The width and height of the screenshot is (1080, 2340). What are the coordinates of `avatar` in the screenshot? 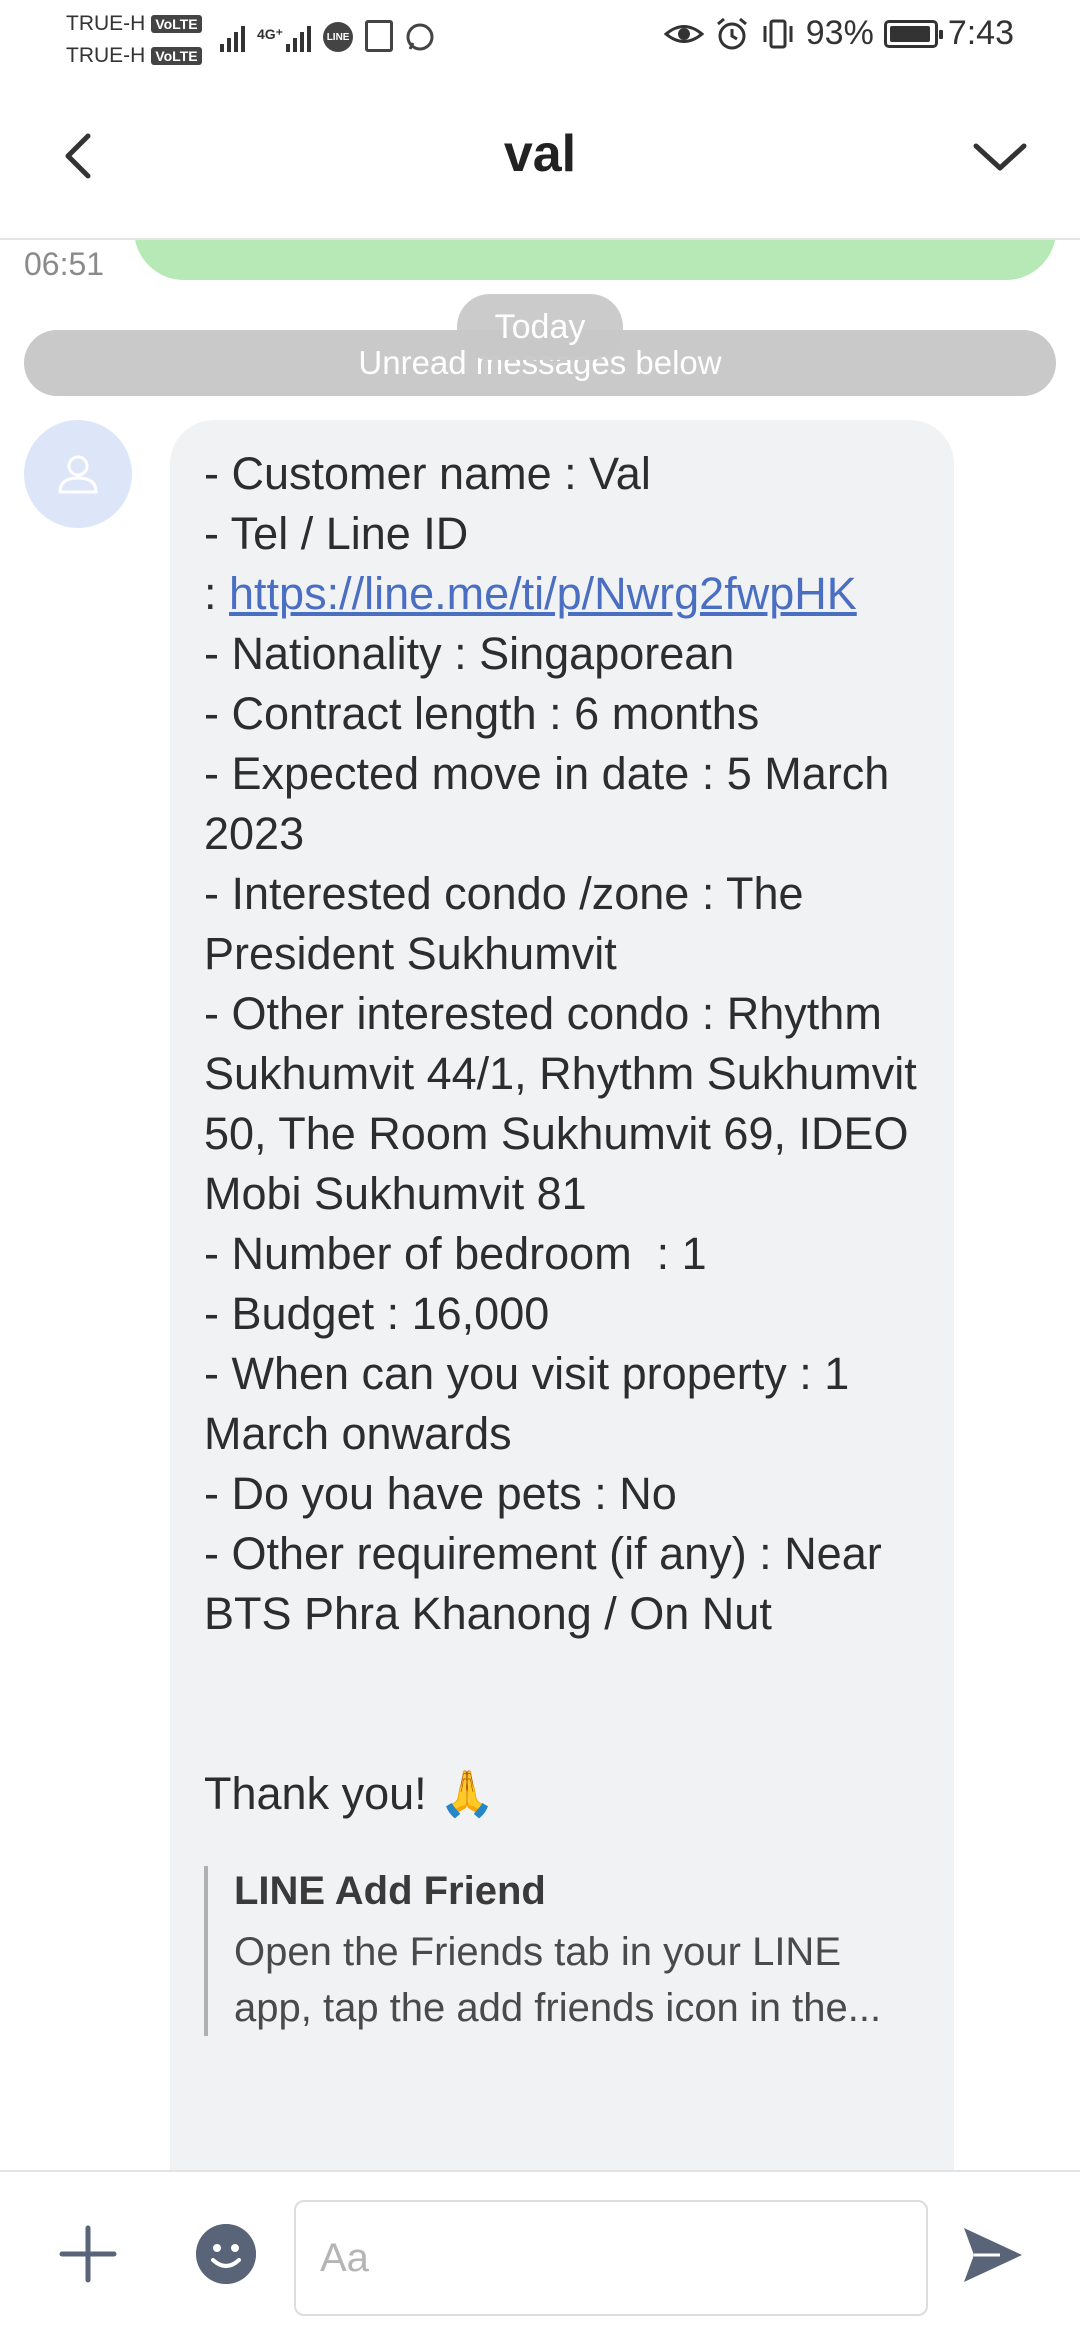 It's located at (78, 474).